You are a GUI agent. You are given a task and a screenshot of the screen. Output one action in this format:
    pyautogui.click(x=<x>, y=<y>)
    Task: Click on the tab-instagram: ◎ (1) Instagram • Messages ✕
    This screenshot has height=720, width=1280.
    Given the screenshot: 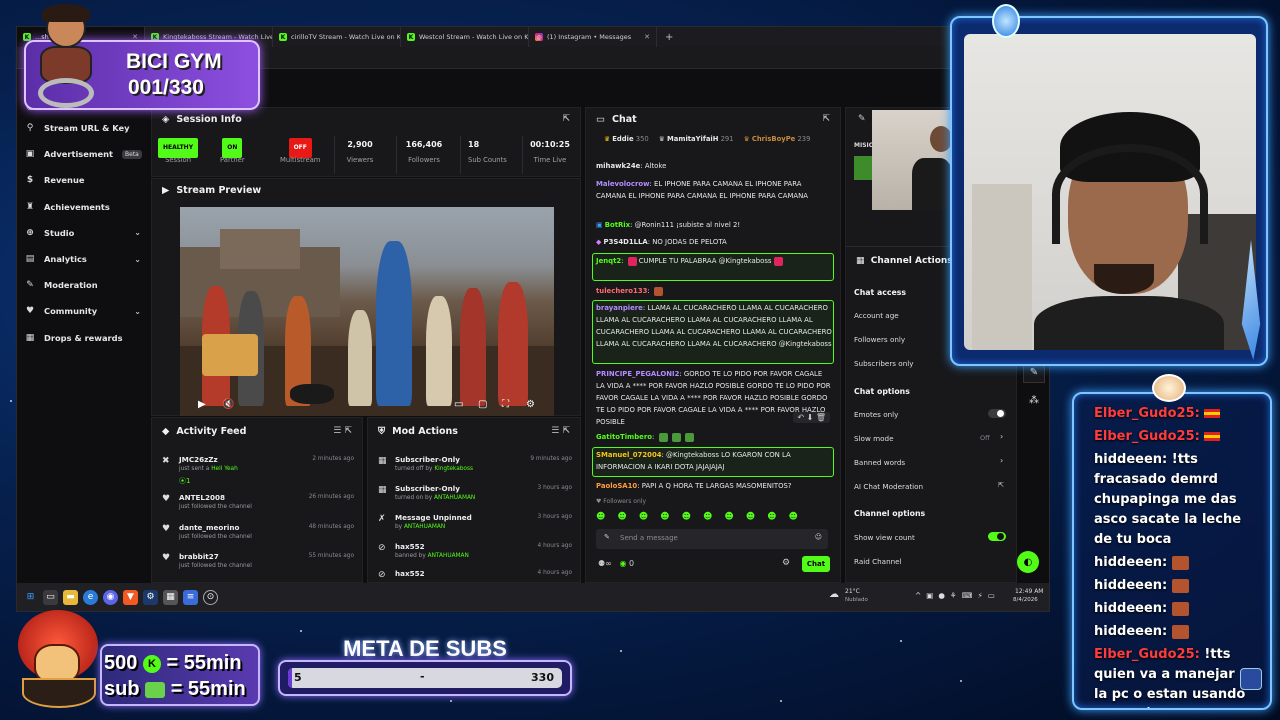 What is the action you would take?
    pyautogui.click(x=593, y=37)
    